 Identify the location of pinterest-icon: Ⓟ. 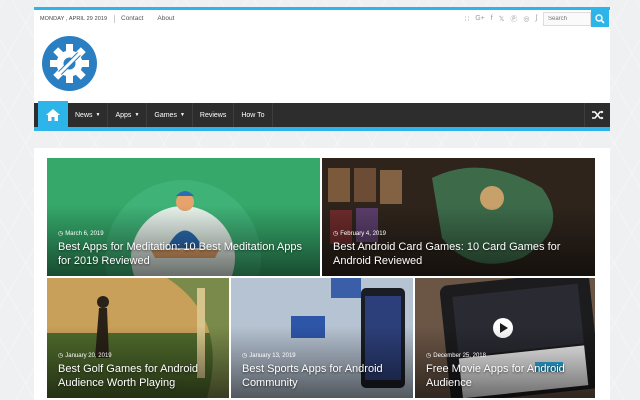
(513, 19).